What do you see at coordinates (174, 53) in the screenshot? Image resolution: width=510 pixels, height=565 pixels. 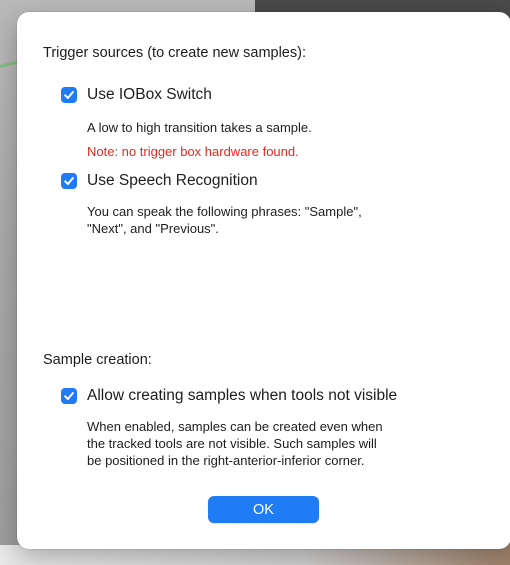 I see `trigger-sources-heading: Trigger sources (to create new samples):` at bounding box center [174, 53].